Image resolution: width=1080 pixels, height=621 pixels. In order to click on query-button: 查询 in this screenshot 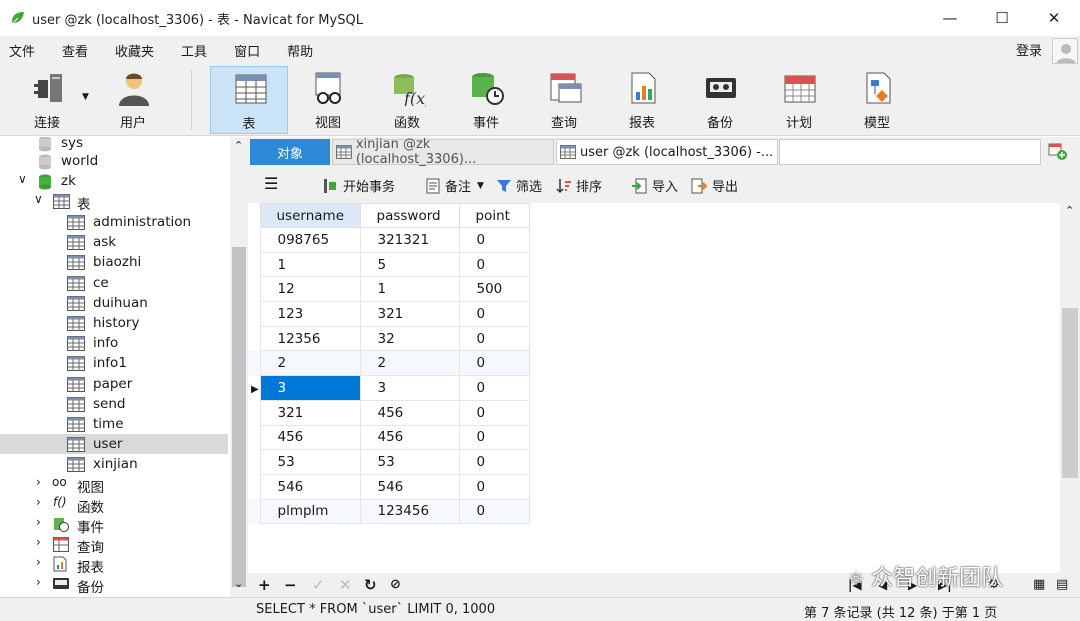, I will do `click(564, 100)`.